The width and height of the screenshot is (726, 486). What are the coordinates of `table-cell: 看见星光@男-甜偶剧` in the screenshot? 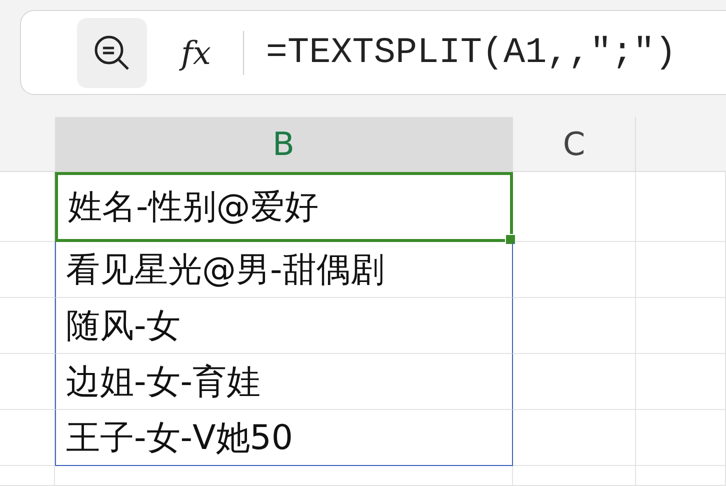 It's located at (284, 270).